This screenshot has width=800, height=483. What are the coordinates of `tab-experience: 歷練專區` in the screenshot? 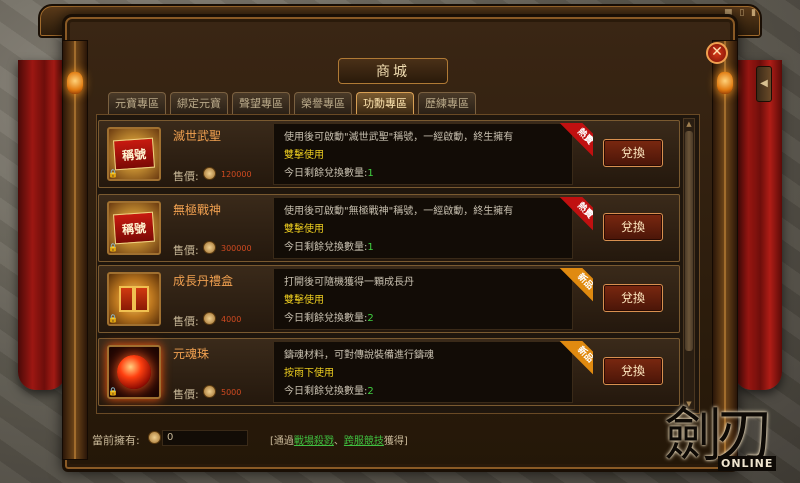 It's located at (447, 103).